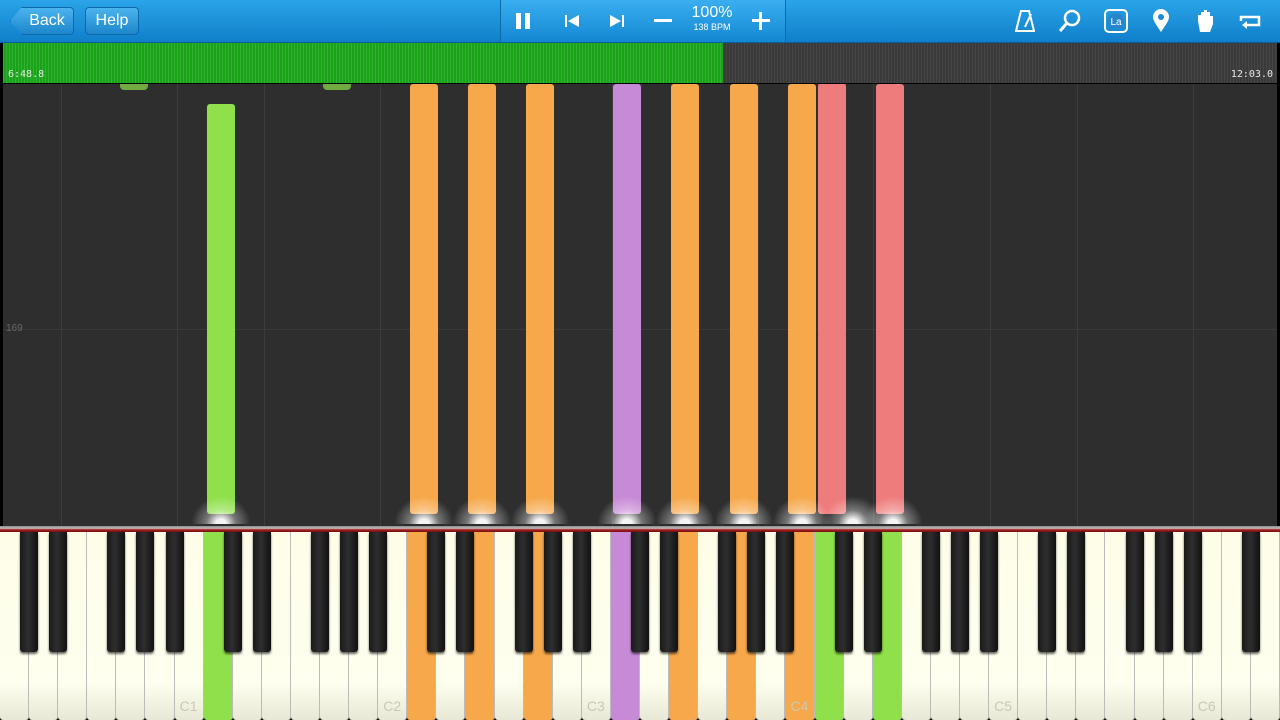  What do you see at coordinates (26, 74) in the screenshot?
I see `elapsed-time: 6:48.8` at bounding box center [26, 74].